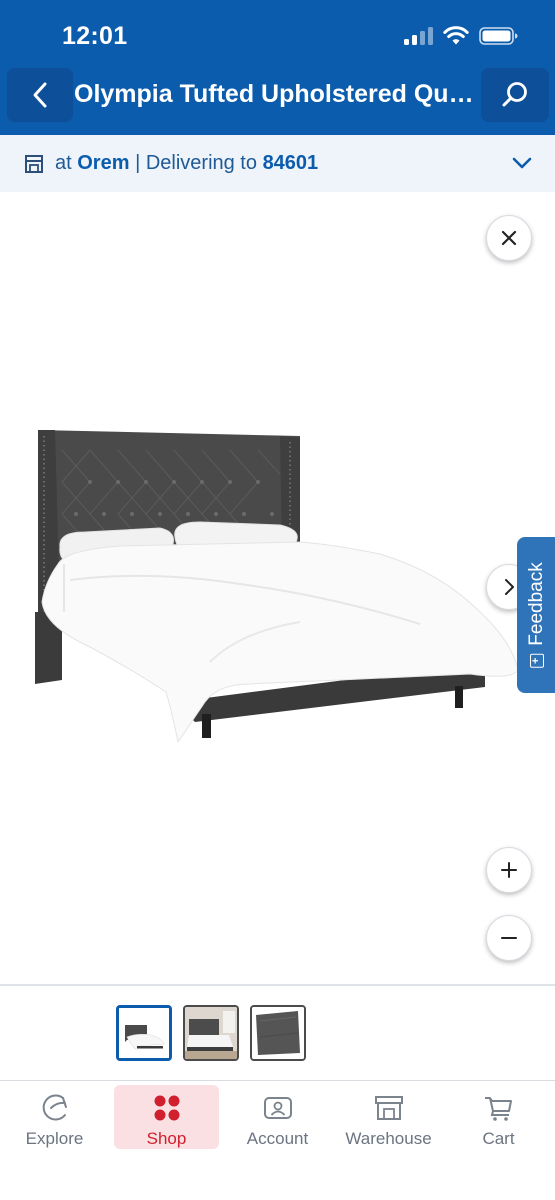  Describe the element at coordinates (389, 1108) in the screenshot. I see `warehouse-icon` at that location.